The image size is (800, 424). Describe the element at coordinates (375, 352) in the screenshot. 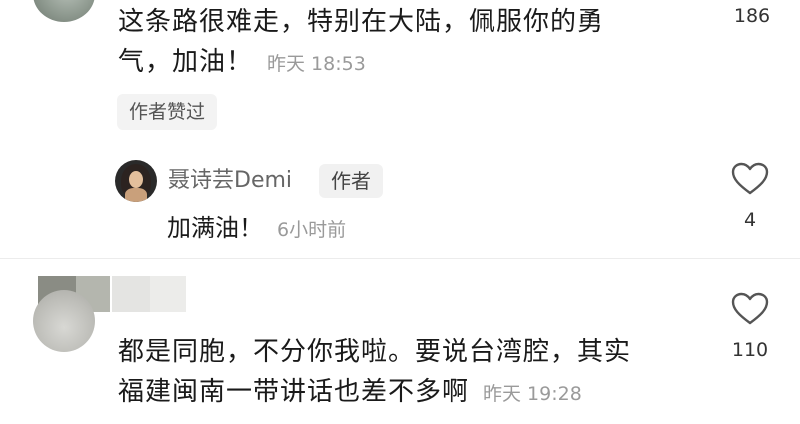

I see `comment-text-line: 都是同胞，不分你我啦。要说台湾腔，其实` at that location.